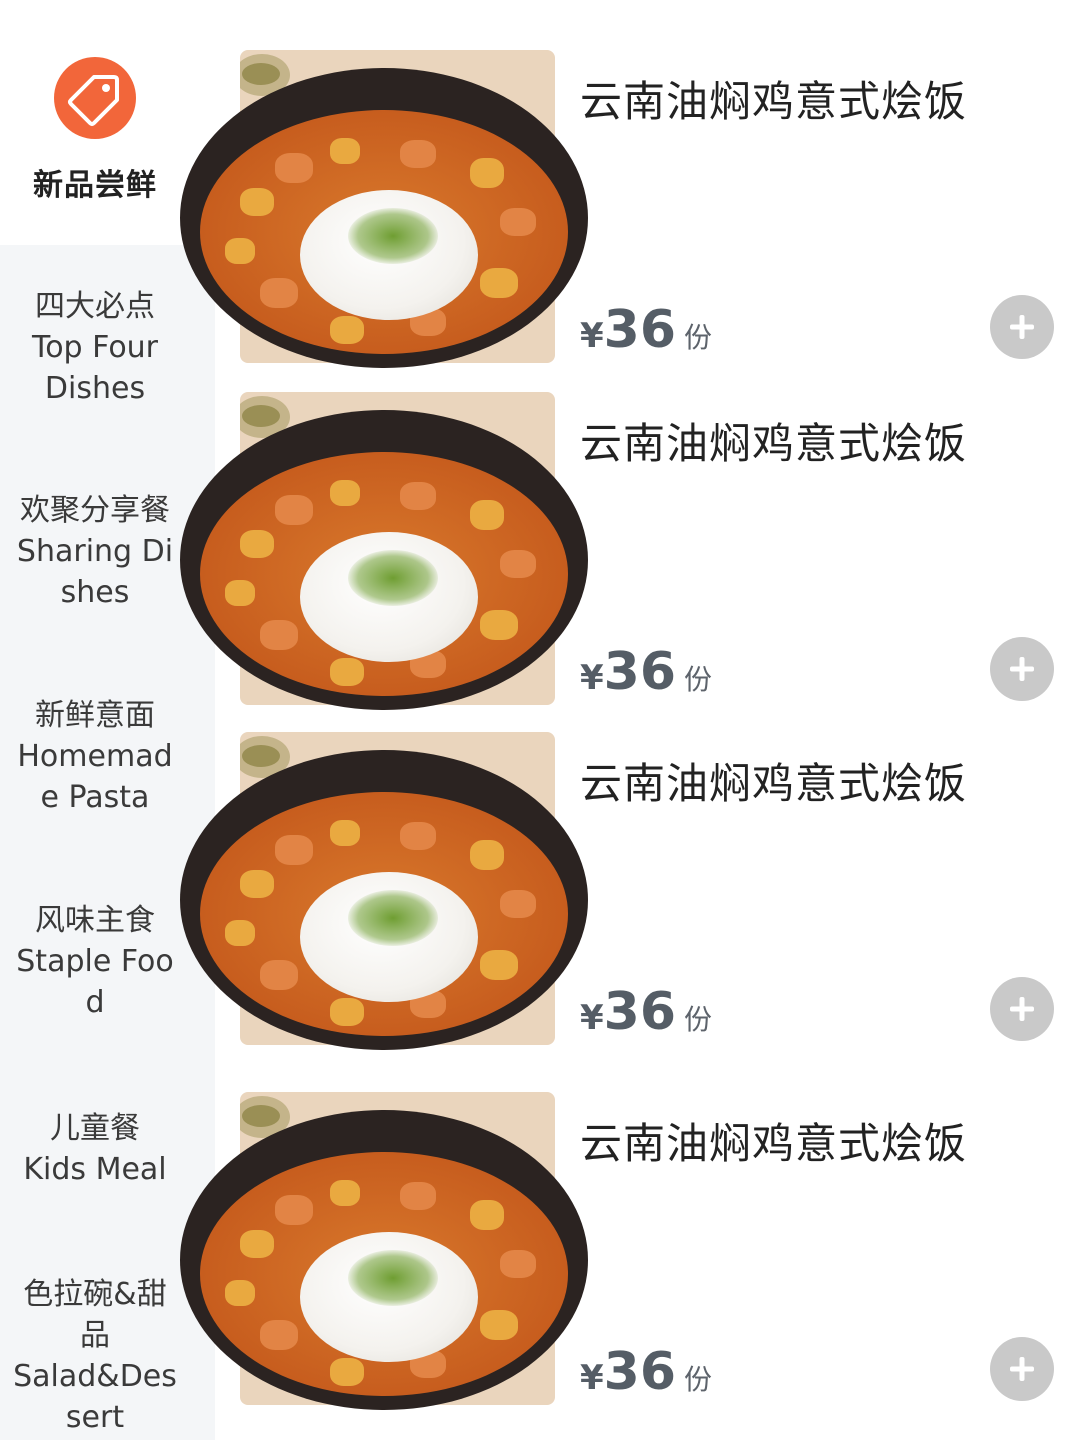 This screenshot has width=1080, height=1440. I want to click on sidebar-item-label: 欢聚分享餐, so click(95, 510).